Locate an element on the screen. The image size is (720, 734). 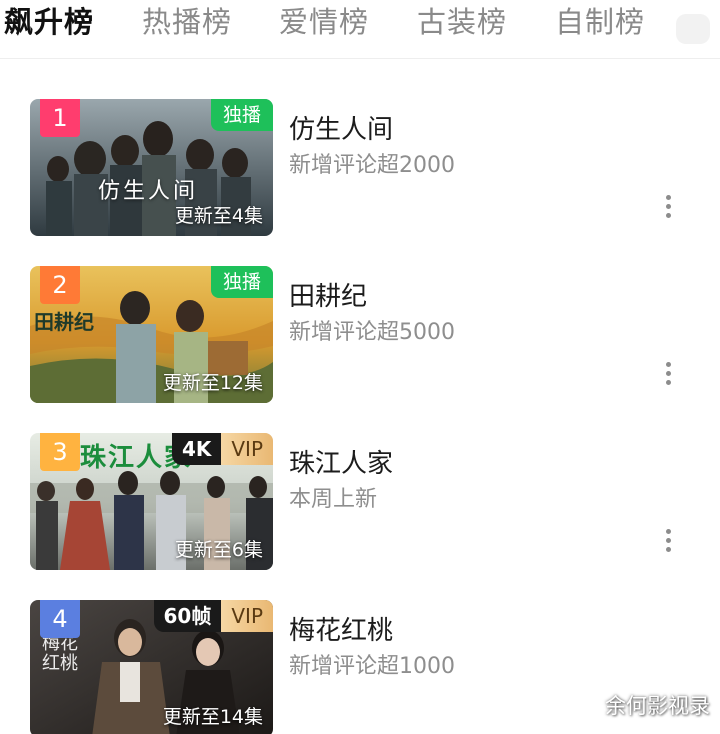
rank-badge: 2 is located at coordinates (60, 285).